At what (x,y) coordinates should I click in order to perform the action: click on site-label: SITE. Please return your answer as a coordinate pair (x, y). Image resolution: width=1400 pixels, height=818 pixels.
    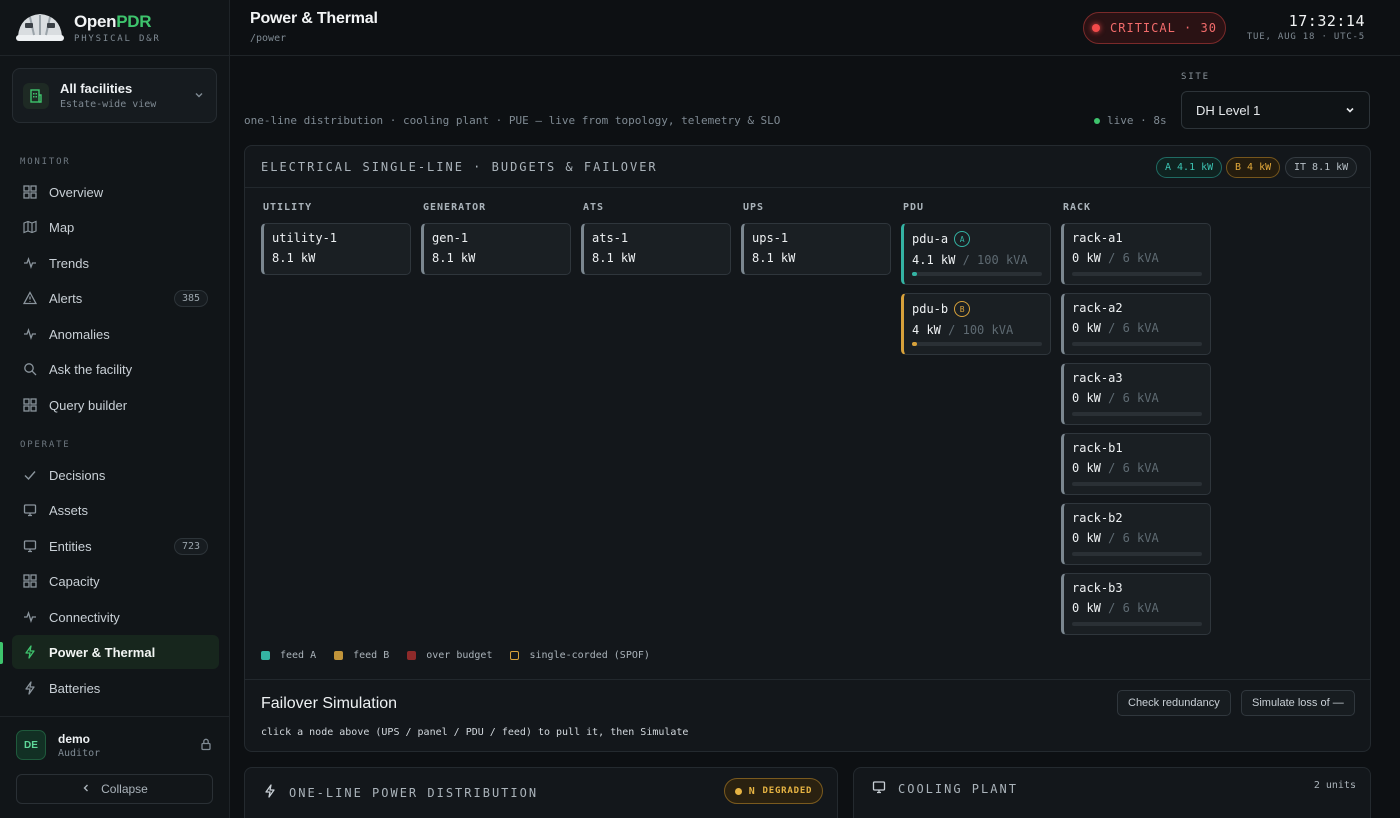
    Looking at the image, I should click on (1195, 77).